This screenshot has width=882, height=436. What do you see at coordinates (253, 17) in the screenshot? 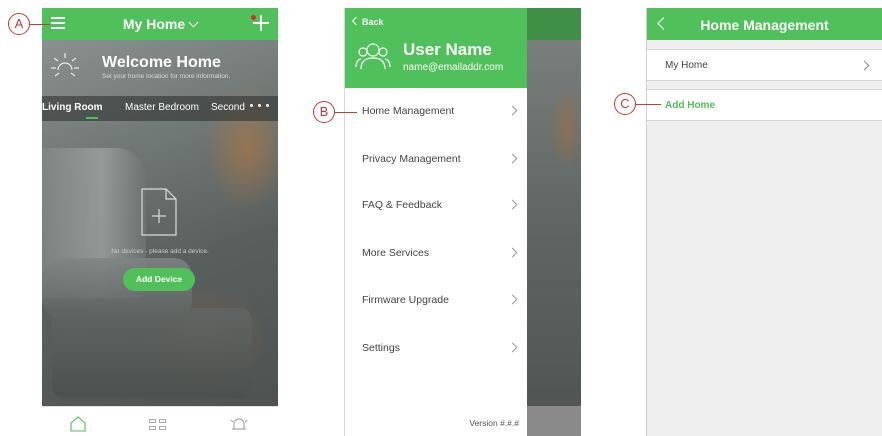
I see `notification-dot` at bounding box center [253, 17].